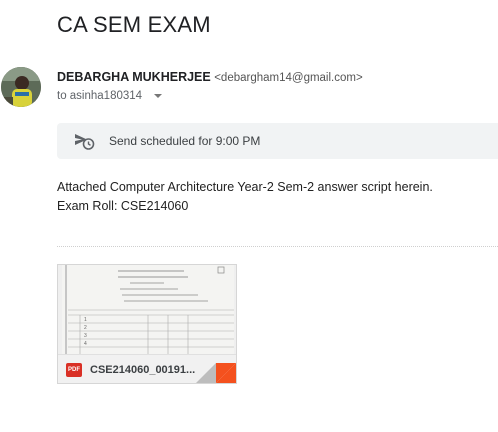  What do you see at coordinates (74, 370) in the screenshot?
I see `pdf-file-icon: PDF` at bounding box center [74, 370].